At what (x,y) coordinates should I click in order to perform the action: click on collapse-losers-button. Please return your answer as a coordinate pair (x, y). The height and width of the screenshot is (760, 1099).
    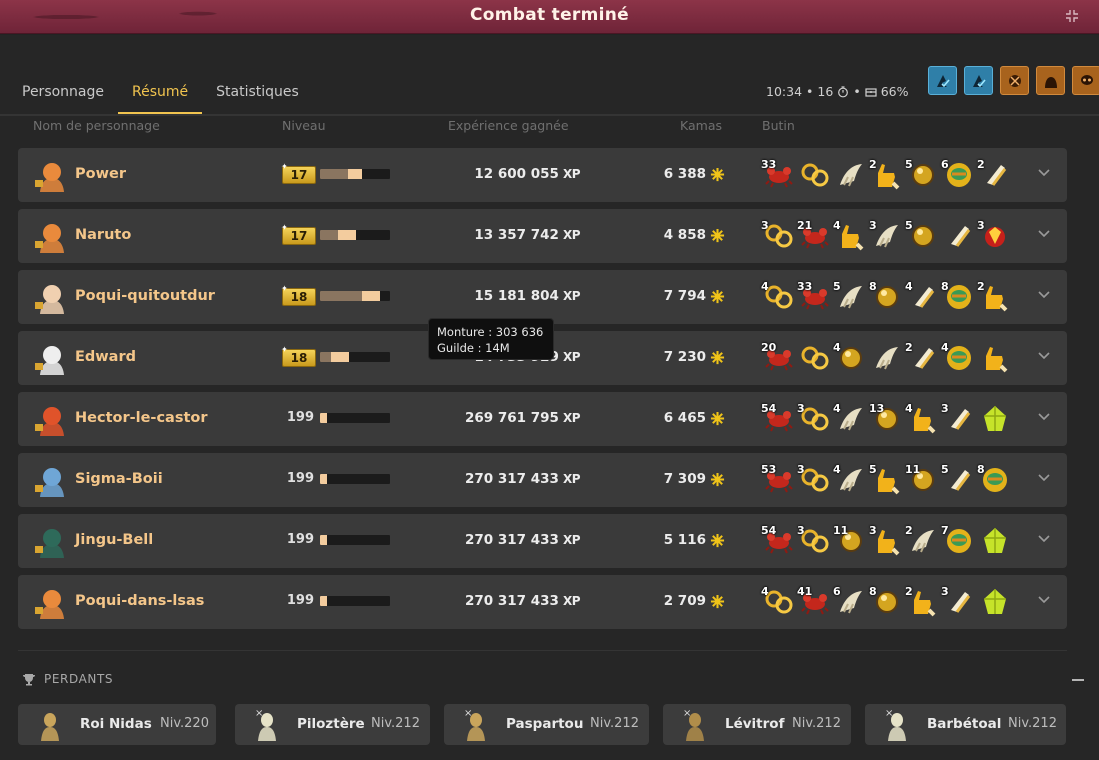
    Looking at the image, I should click on (1078, 680).